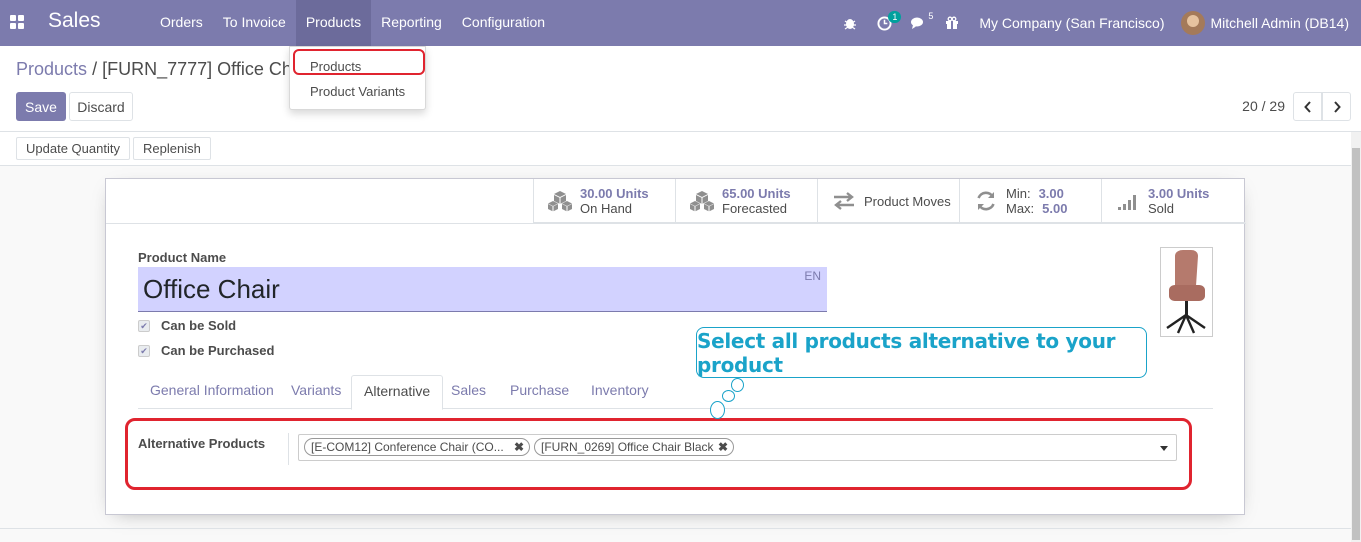  Describe the element at coordinates (919, 23) in the screenshot. I see `messages-icon: 5` at that location.